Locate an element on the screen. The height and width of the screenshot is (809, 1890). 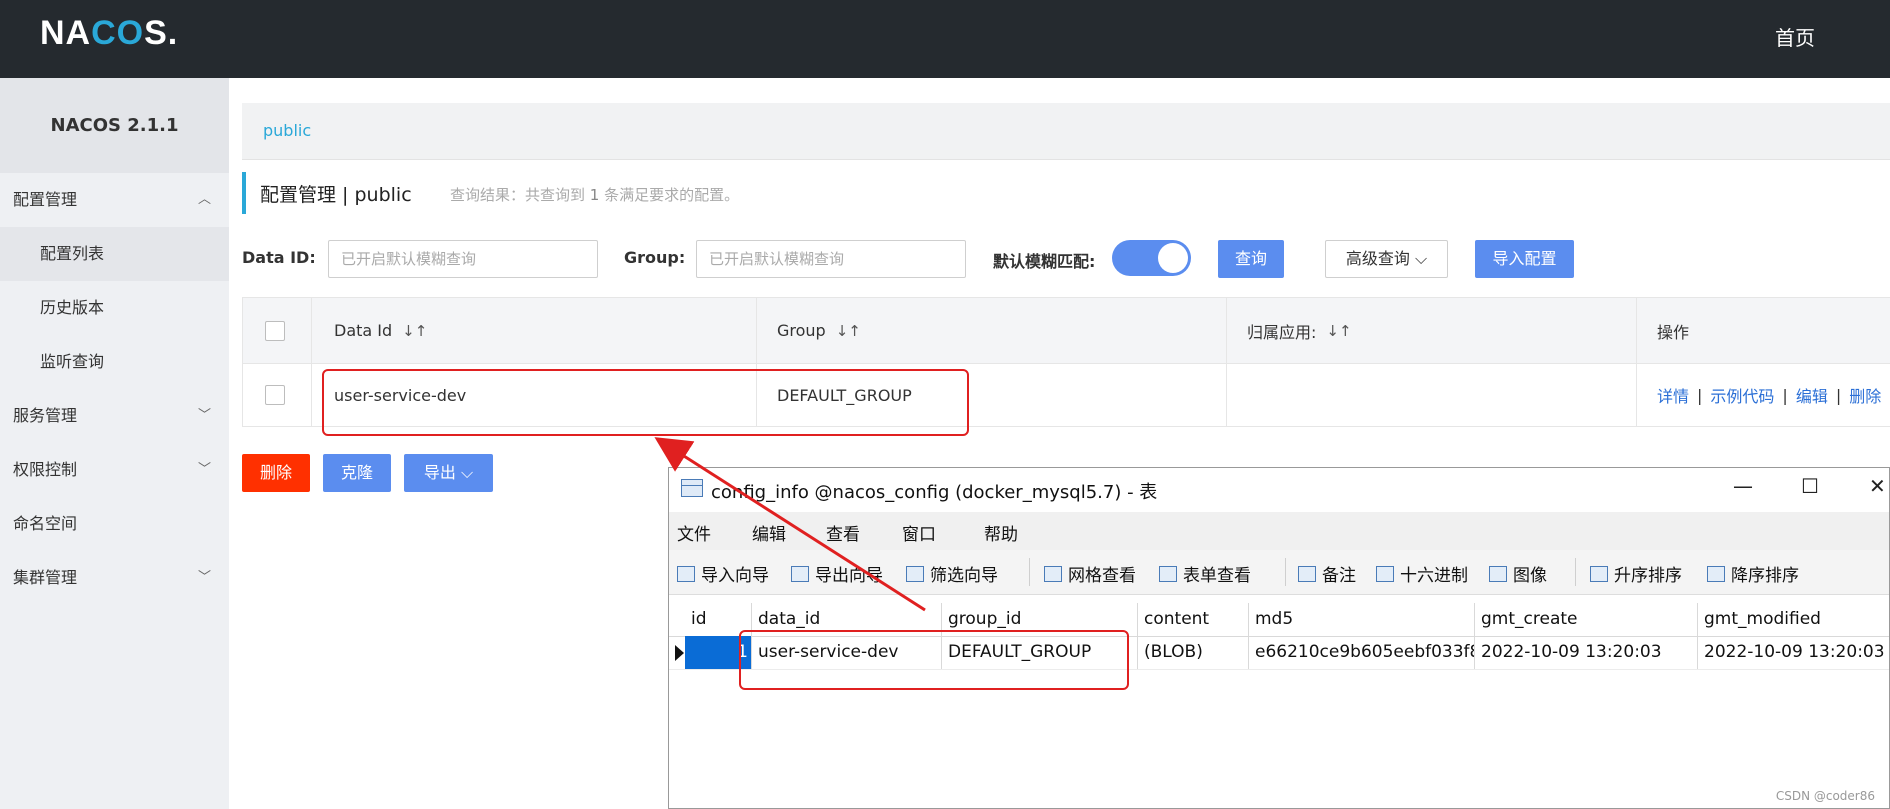
hex-icon is located at coordinates (1385, 573).